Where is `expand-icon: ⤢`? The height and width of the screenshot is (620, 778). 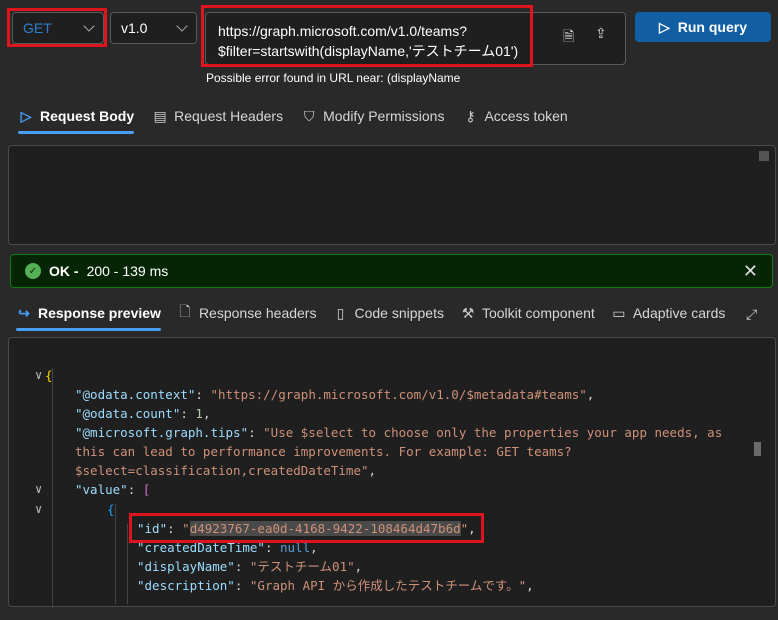 expand-icon: ⤢ is located at coordinates (751, 314).